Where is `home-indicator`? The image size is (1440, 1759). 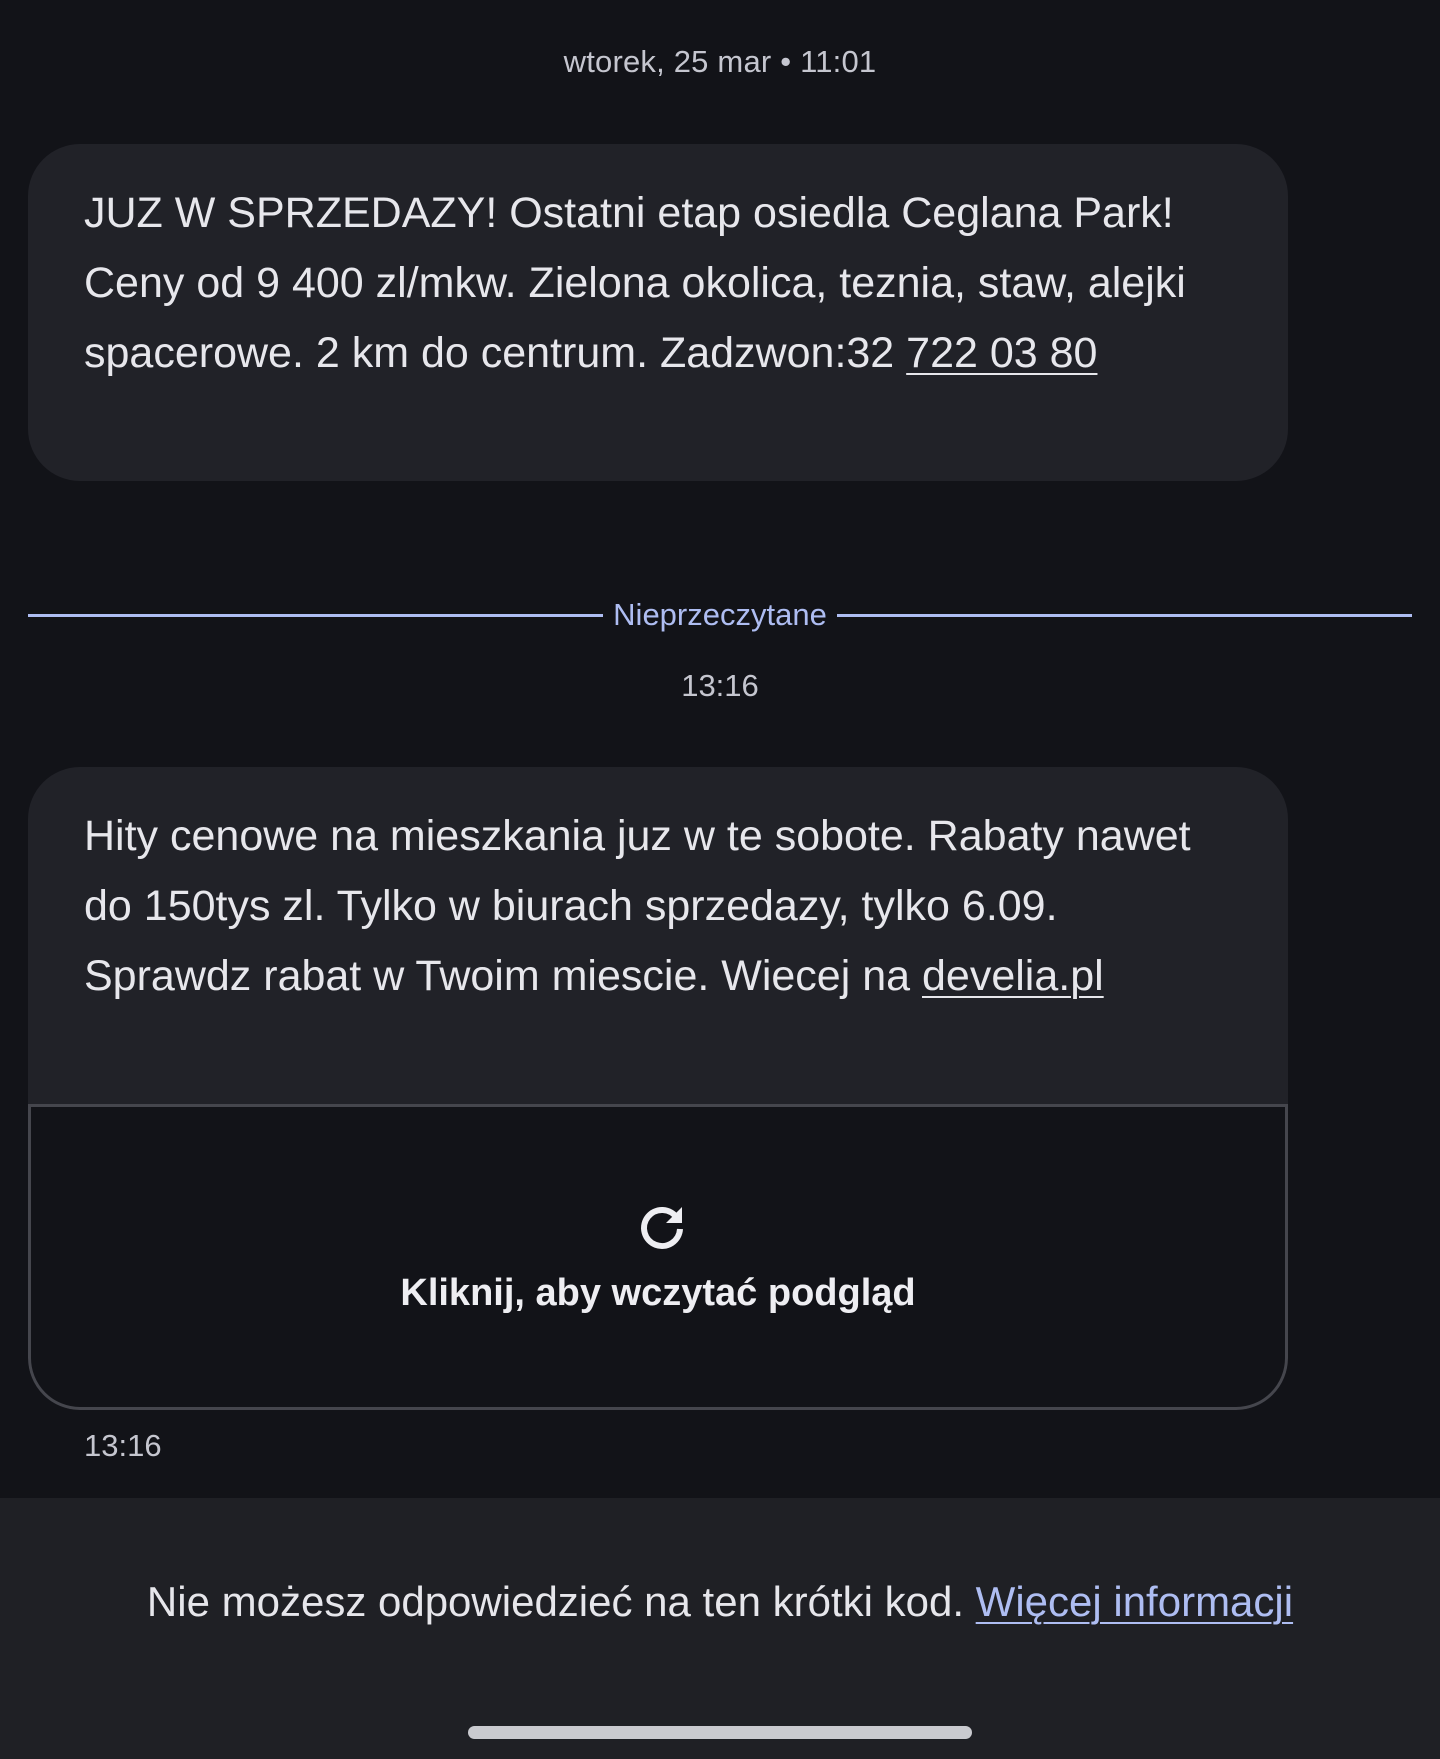
home-indicator is located at coordinates (720, 1732).